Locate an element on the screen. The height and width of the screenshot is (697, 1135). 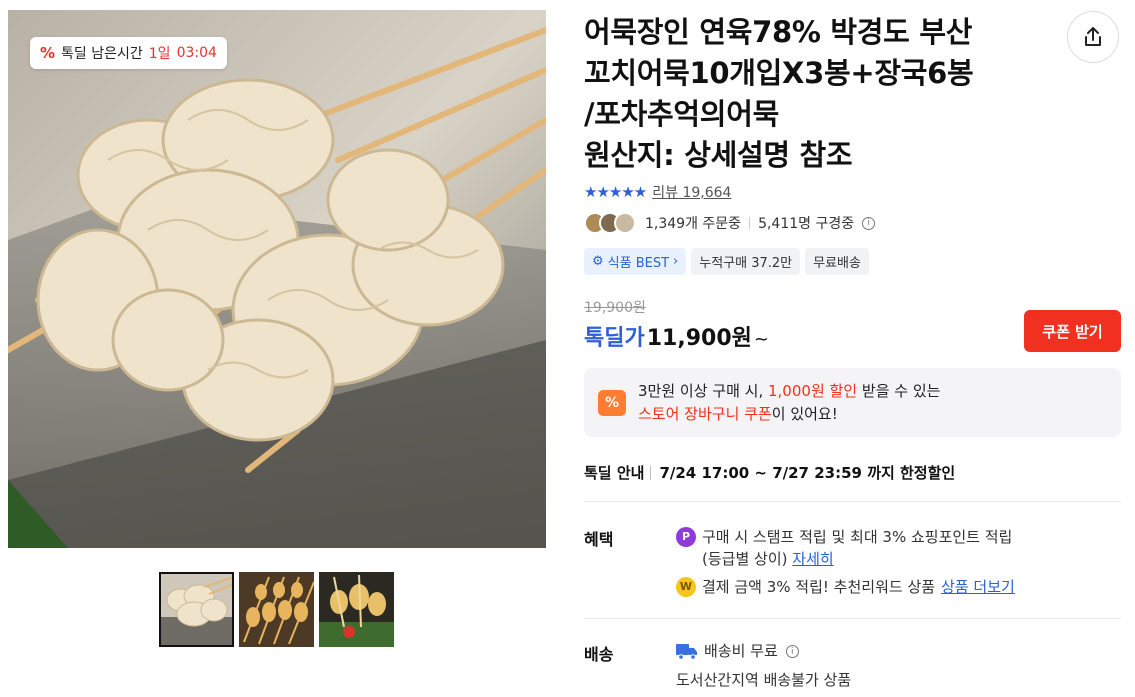
tag-free-shipping: 무료배송 is located at coordinates (837, 261).